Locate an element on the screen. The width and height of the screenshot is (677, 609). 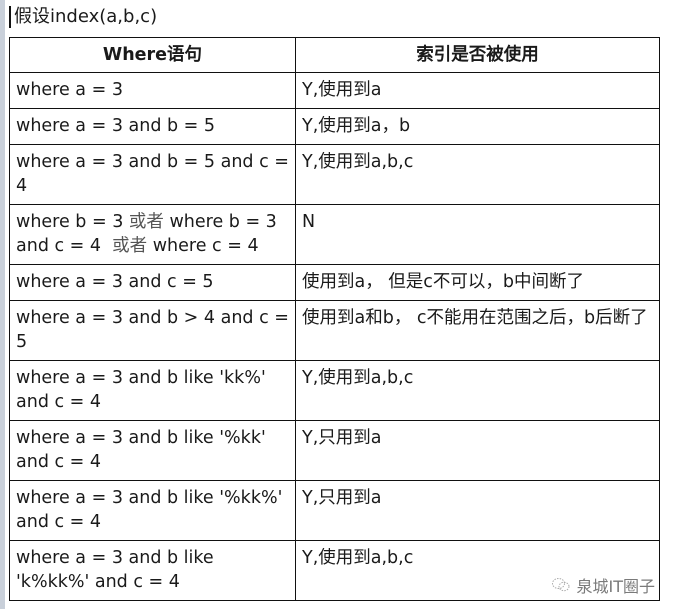
table-row: where a = 3 and c = 5 使用到a， 但是c不可以，b中间断了 is located at coordinates (334, 282).